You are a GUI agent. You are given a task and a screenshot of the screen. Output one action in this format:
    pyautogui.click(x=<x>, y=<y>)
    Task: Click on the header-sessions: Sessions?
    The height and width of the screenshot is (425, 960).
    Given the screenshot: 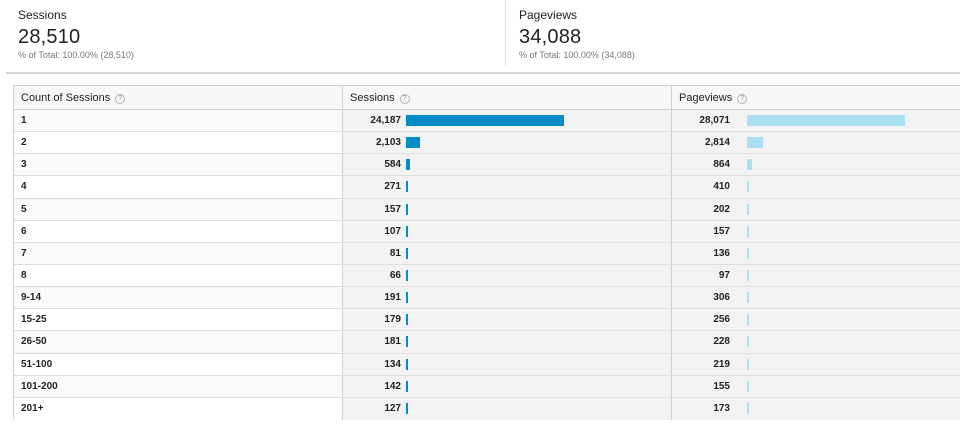 What is the action you would take?
    pyautogui.click(x=506, y=98)
    